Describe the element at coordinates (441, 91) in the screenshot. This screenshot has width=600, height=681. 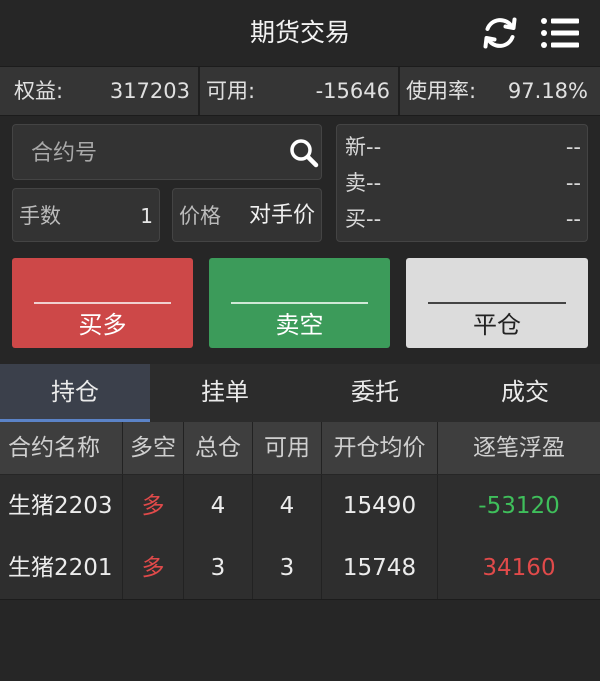
I see `usage-label: 使用率:` at that location.